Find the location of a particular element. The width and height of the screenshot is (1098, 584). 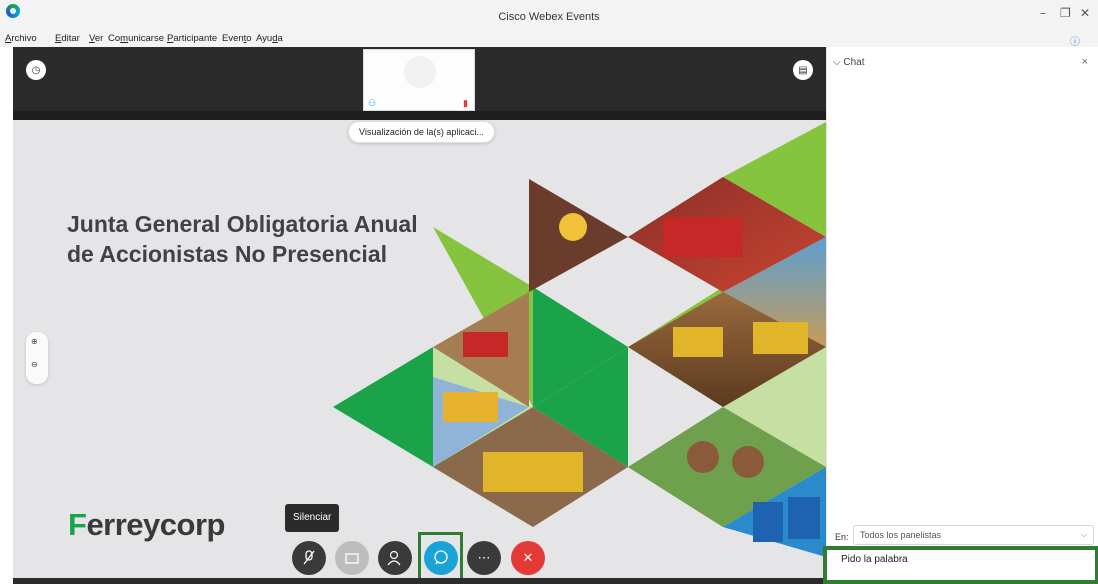

layout-icon: ▤ is located at coordinates (803, 70).